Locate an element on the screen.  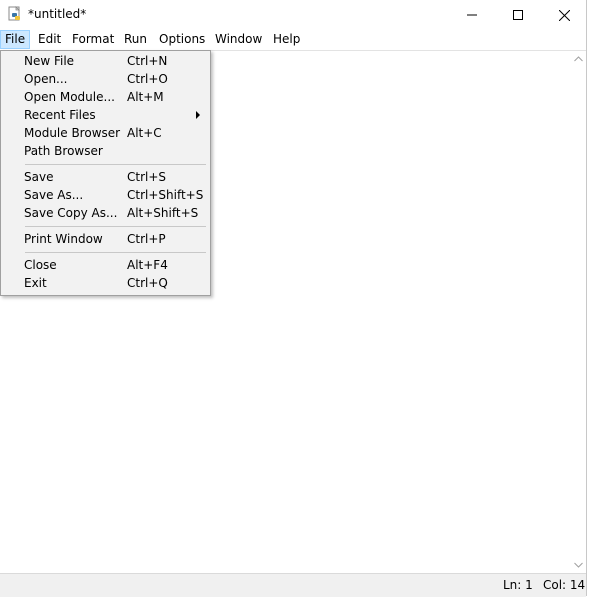
menu-item-close: Close Alt+F4 is located at coordinates (105, 265).